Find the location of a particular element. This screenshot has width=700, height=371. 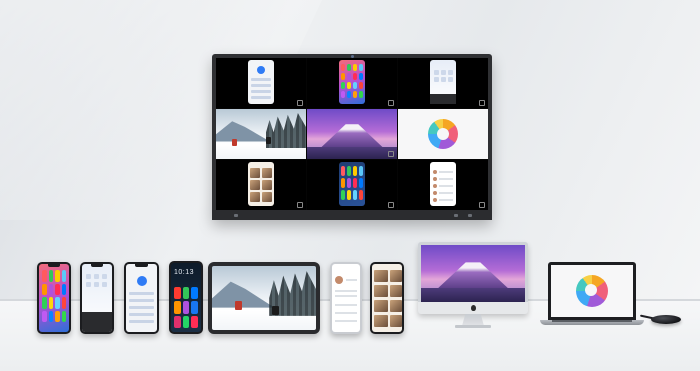

android-phone: 10:13 is located at coordinates (186, 297).